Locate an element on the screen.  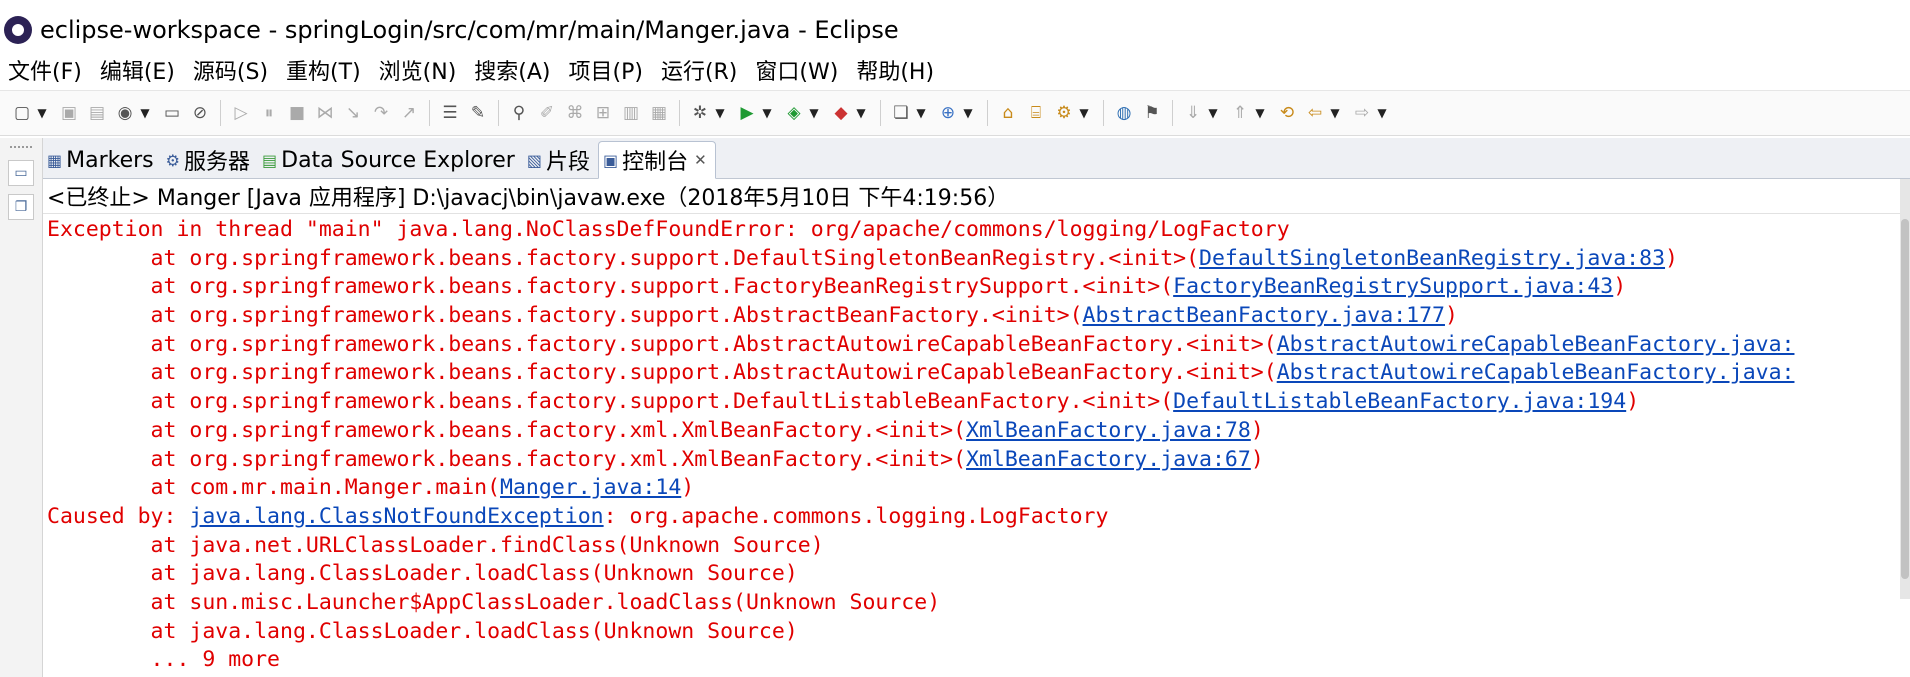
stack-trace-link: XmlBeanFactory.java:67 is located at coordinates (1108, 459).